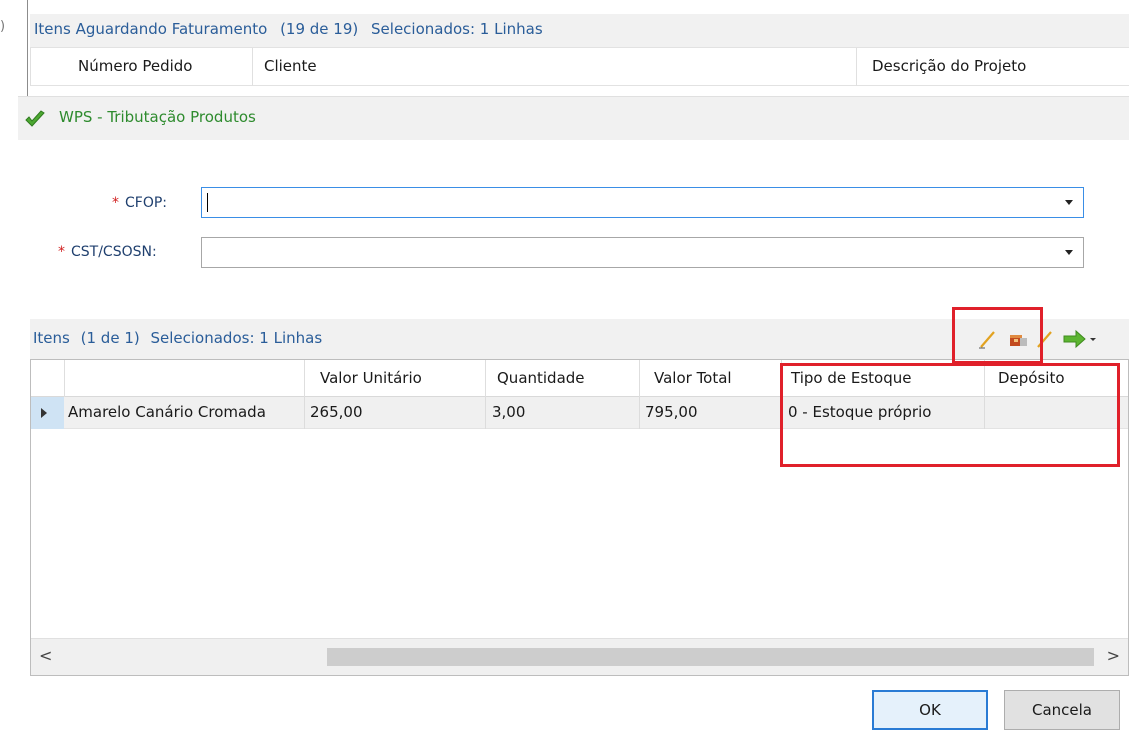 The height and width of the screenshot is (735, 1129). I want to click on column-header-deposito: Depósito, so click(1031, 378).